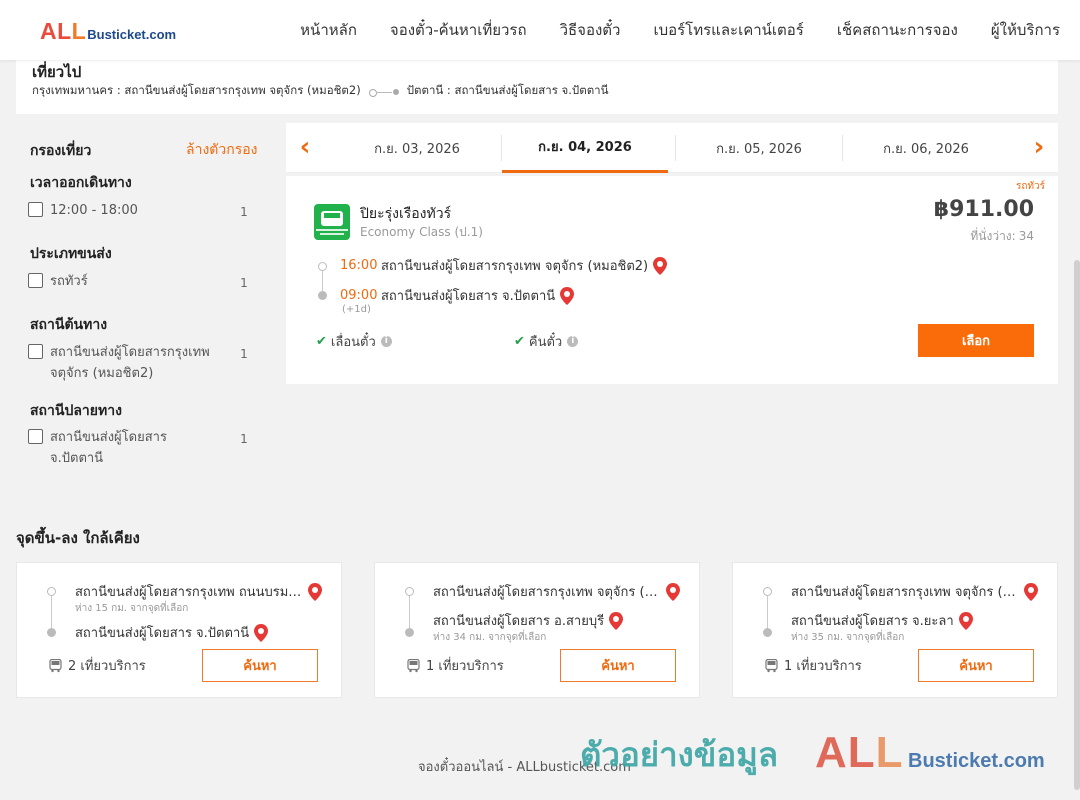 This screenshot has width=1080, height=800. What do you see at coordinates (759, 148) in the screenshot?
I see `date-tab: ก.ย. 05, 2026` at bounding box center [759, 148].